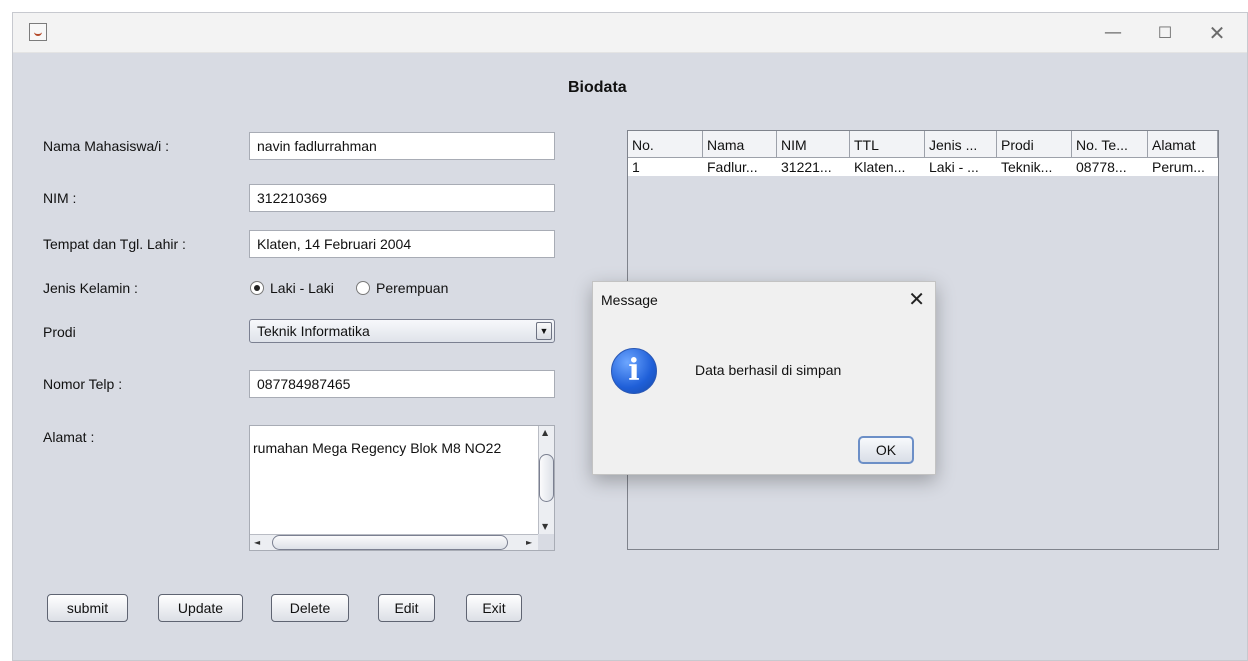 Image resolution: width=1248 pixels, height=661 pixels. What do you see at coordinates (1113, 33) in the screenshot?
I see `minimize-icon: —` at bounding box center [1113, 33].